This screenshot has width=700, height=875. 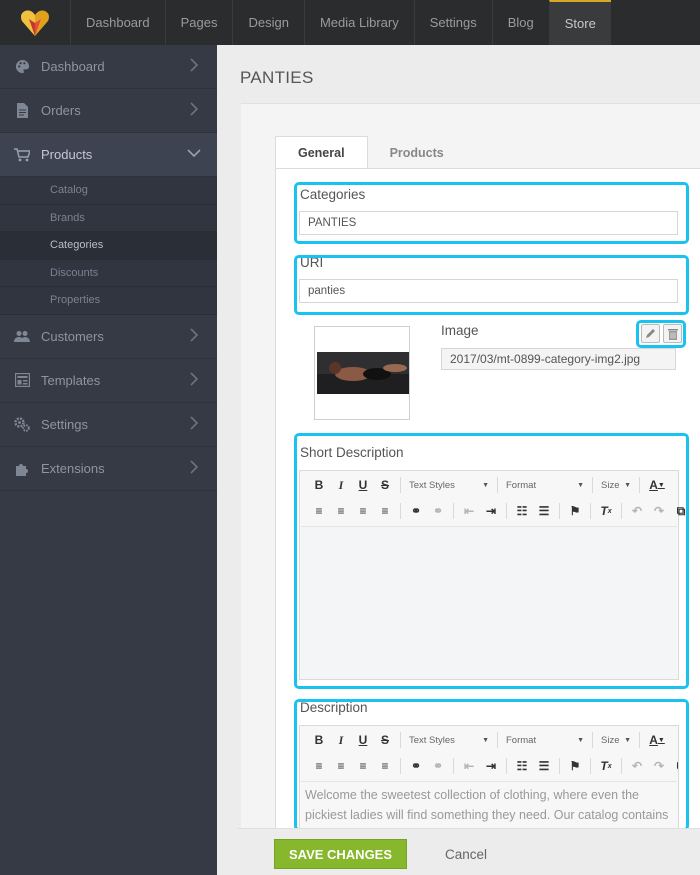 I want to click on topnav-blog: Blog, so click(x=520, y=22).